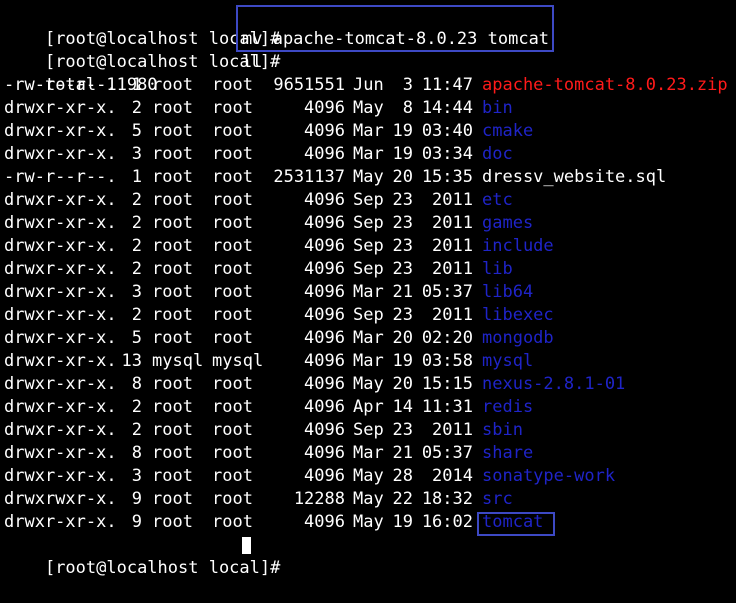 The width and height of the screenshot is (736, 603). I want to click on command-highlight-box, so click(395, 28).